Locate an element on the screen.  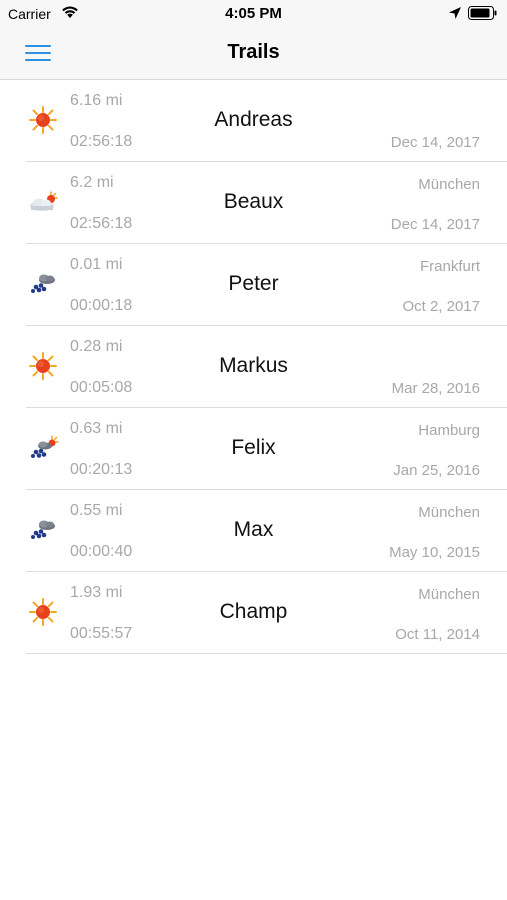
trail-duration: 00:05:08 is located at coordinates (101, 387).